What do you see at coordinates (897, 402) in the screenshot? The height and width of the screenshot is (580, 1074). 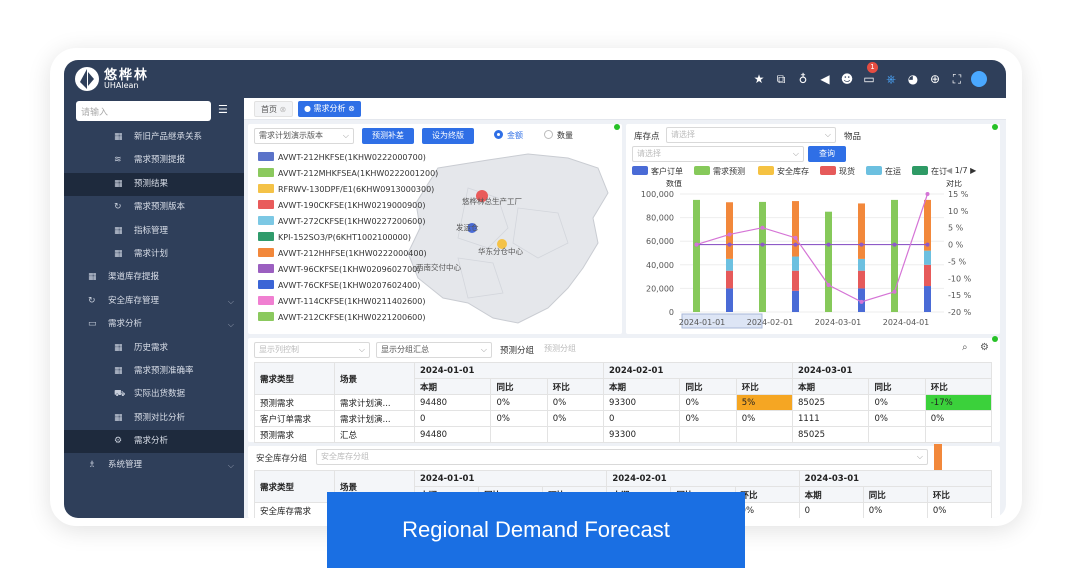 I see `value-cell: 0%` at bounding box center [897, 402].